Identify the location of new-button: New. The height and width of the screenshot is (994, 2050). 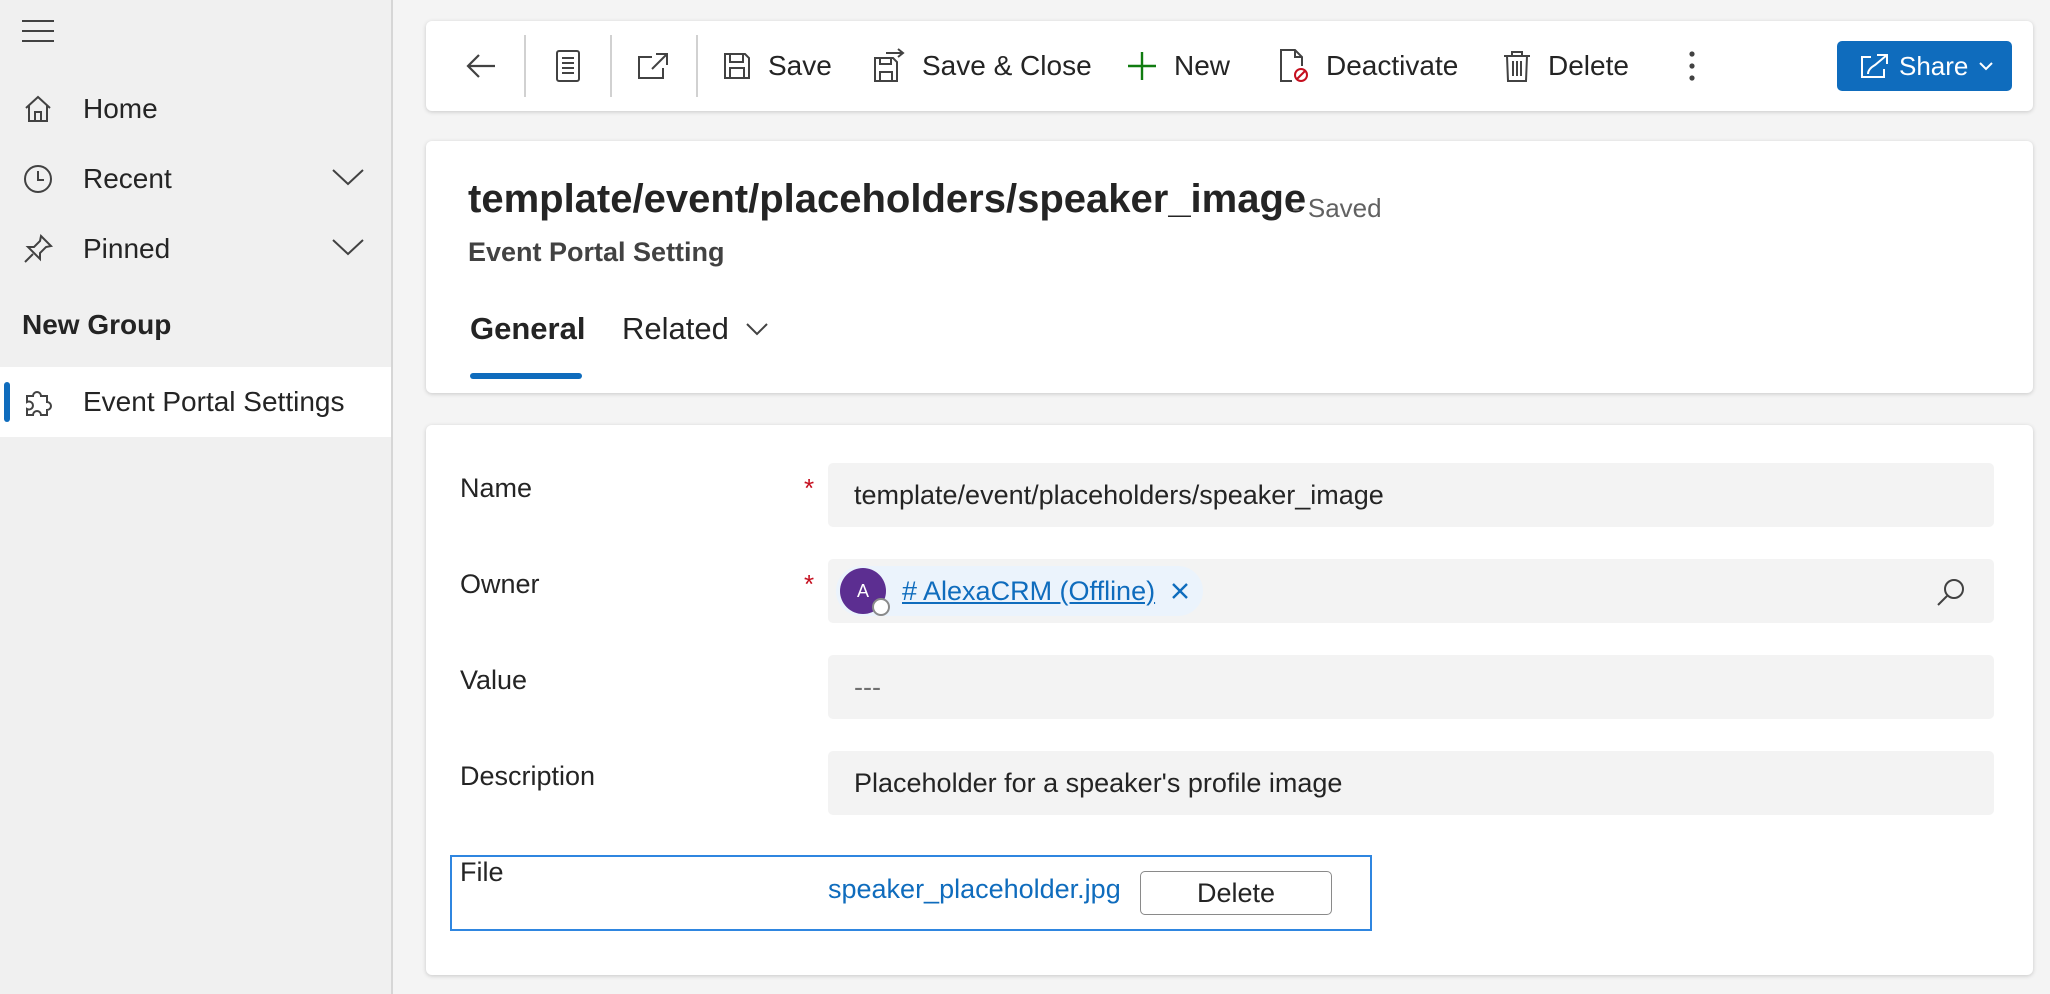
(1178, 66).